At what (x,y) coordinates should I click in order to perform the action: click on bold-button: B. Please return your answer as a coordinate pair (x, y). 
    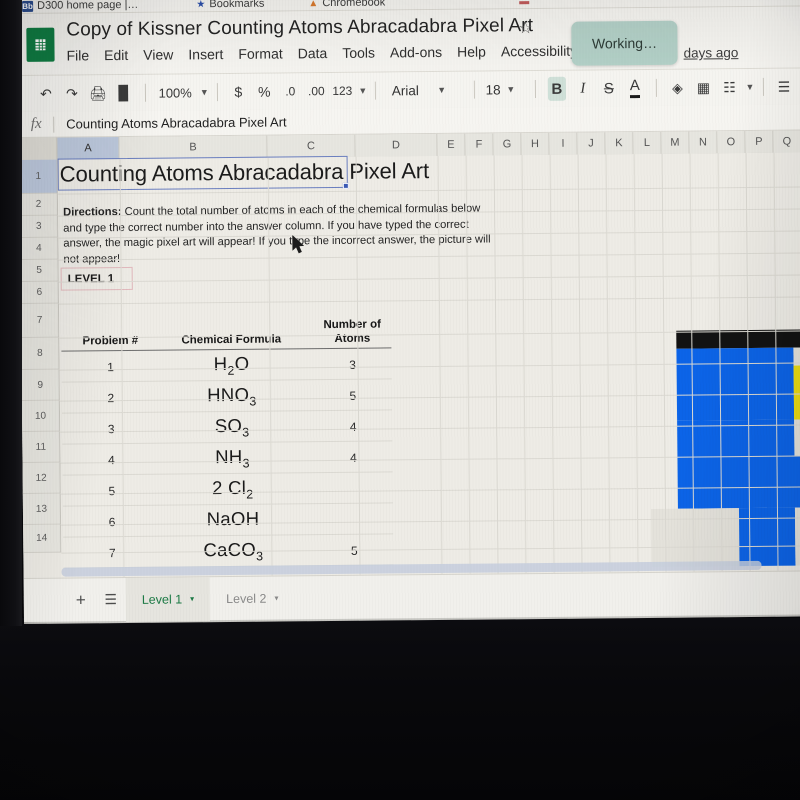
    Looking at the image, I should click on (556, 88).